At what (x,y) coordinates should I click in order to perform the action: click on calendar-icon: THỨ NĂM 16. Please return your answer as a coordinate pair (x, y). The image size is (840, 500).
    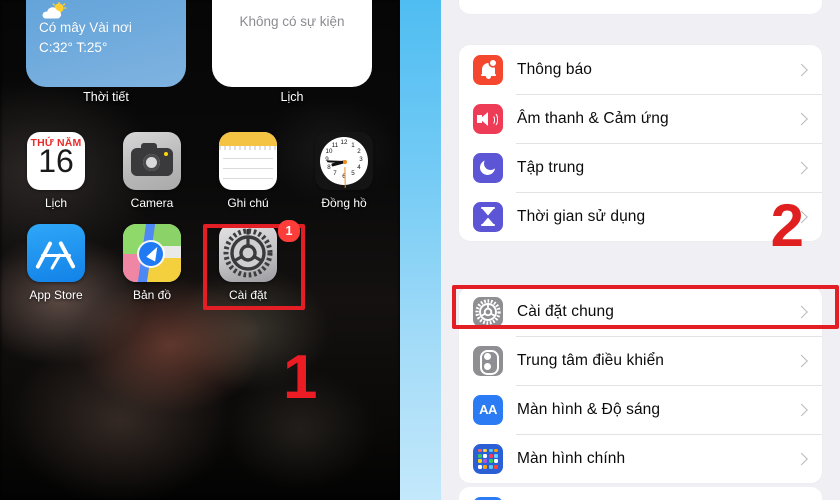
    Looking at the image, I should click on (56, 161).